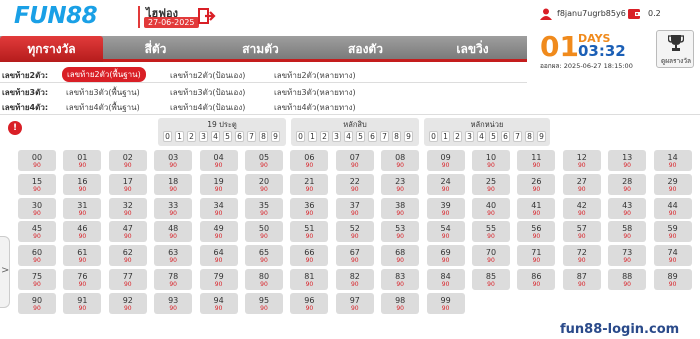 This screenshot has width=700, height=339. What do you see at coordinates (491, 232) in the screenshot?
I see `number-cell: 55 90` at bounding box center [491, 232].